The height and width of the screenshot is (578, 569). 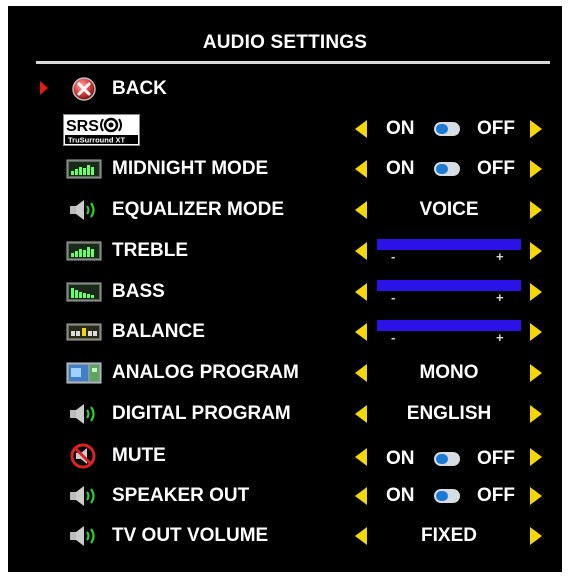 What do you see at coordinates (536, 332) in the screenshot?
I see `balance-increase-arrow` at bounding box center [536, 332].